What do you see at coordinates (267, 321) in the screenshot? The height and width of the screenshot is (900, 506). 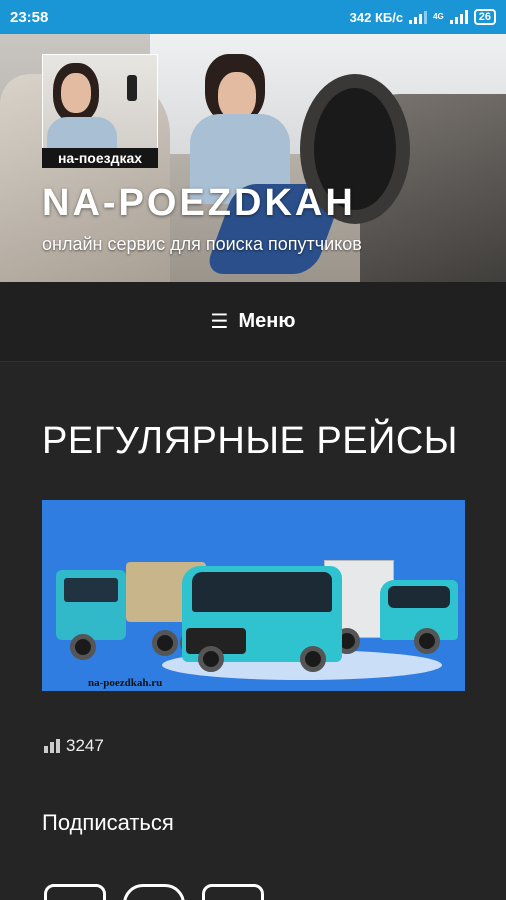 I see `menu-label: Меню` at bounding box center [267, 321].